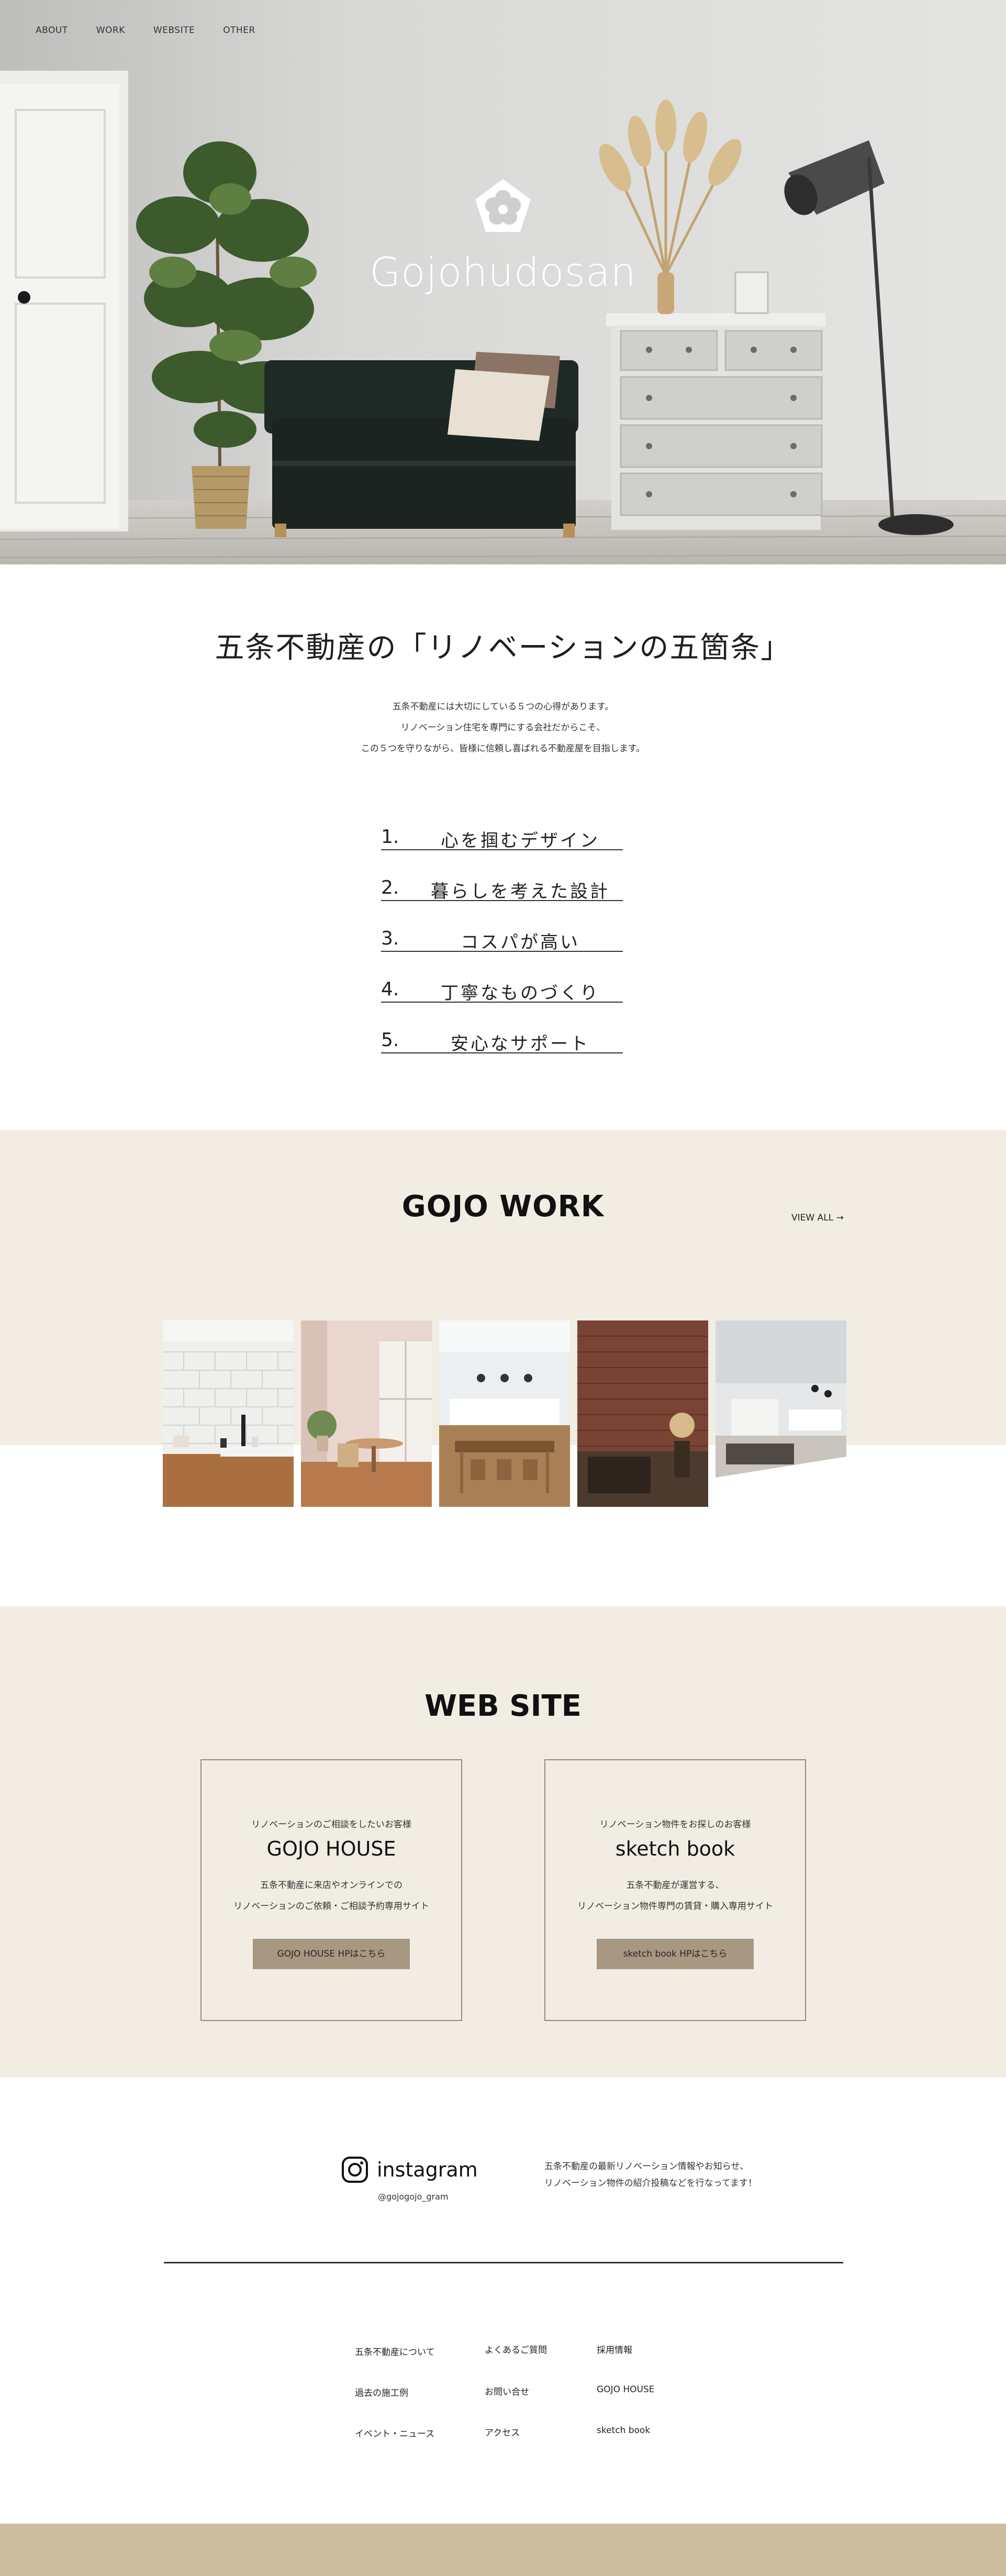  What do you see at coordinates (650, 2183) in the screenshot?
I see `instagram-desc-line: リノベーション物件の紹介投稿などを行なってます！` at bounding box center [650, 2183].